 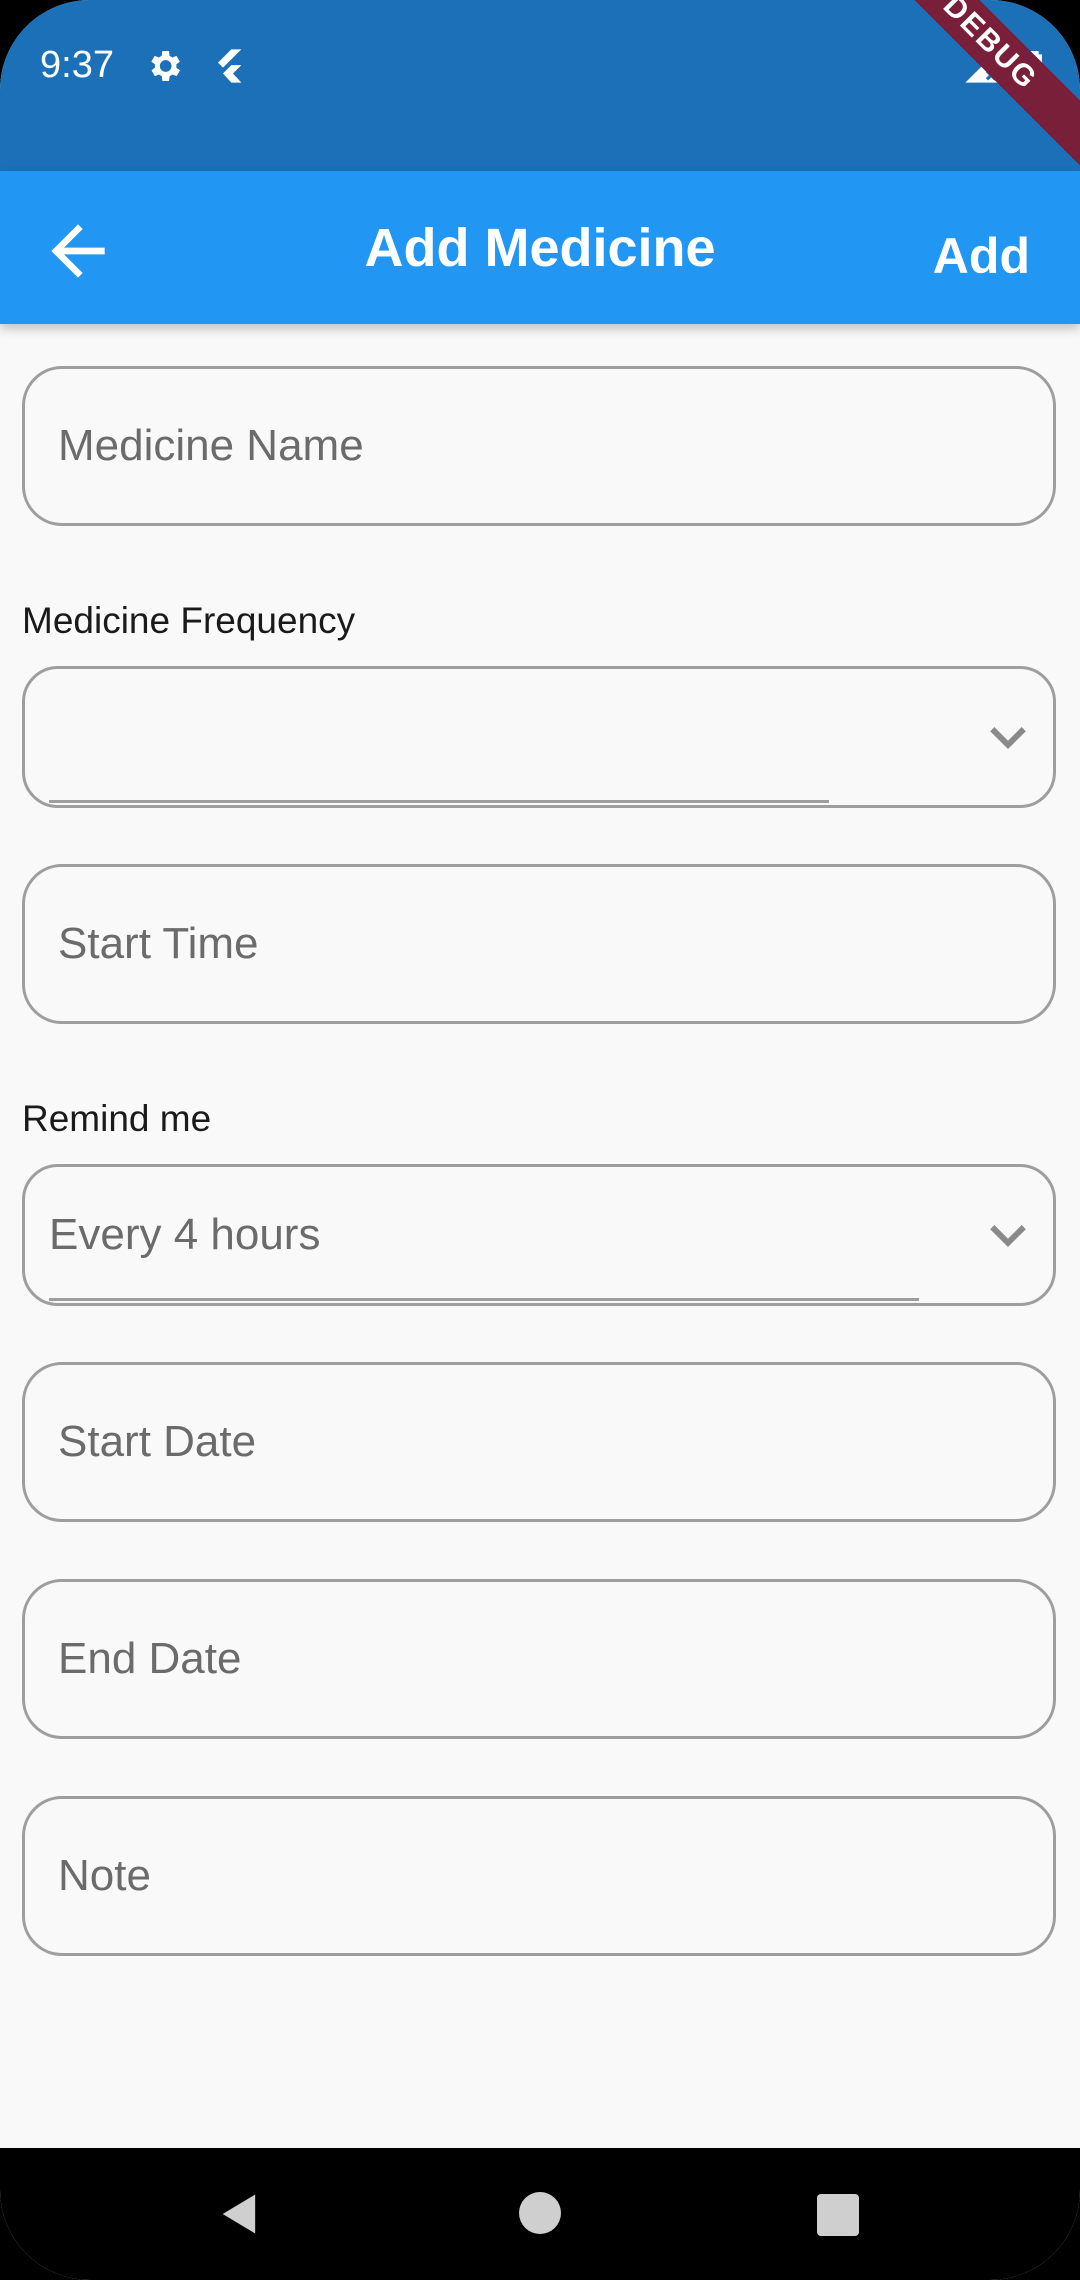 What do you see at coordinates (158, 943) in the screenshot?
I see `start-time-placeholder: Start Time` at bounding box center [158, 943].